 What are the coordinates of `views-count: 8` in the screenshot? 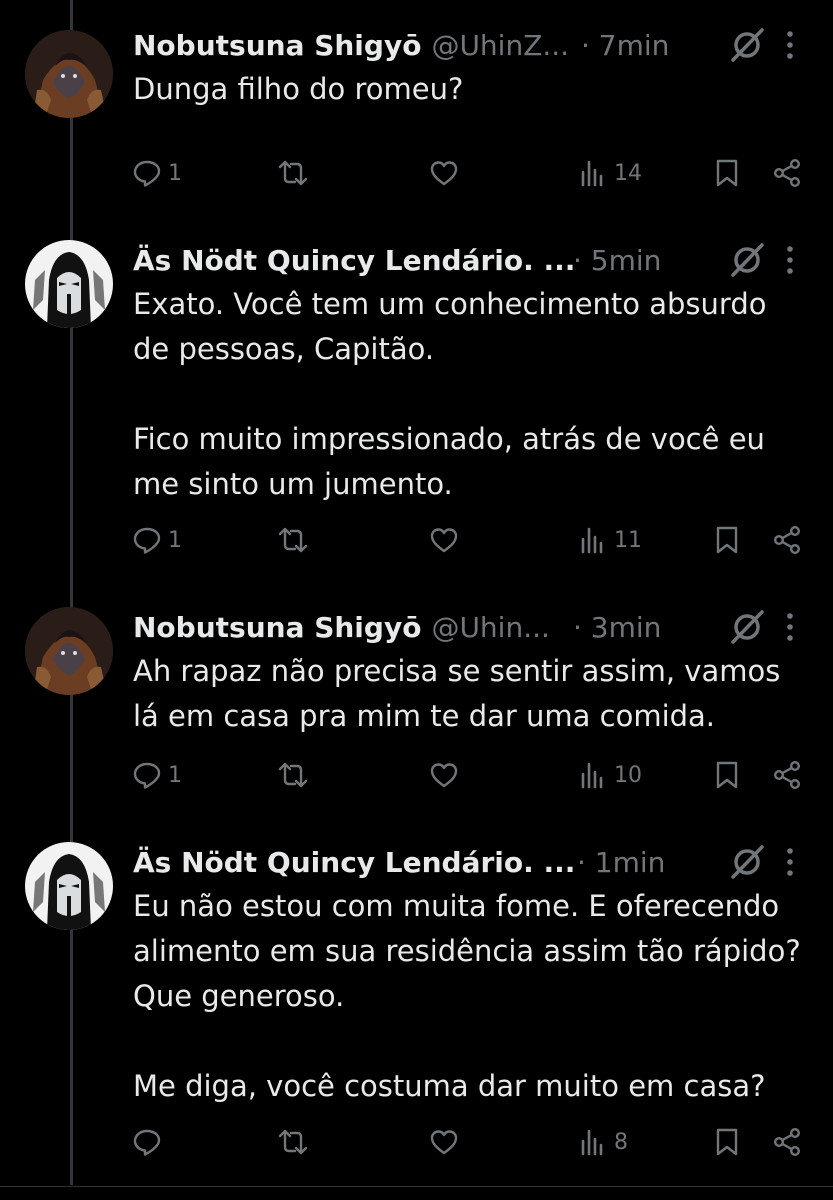 It's located at (621, 1142).